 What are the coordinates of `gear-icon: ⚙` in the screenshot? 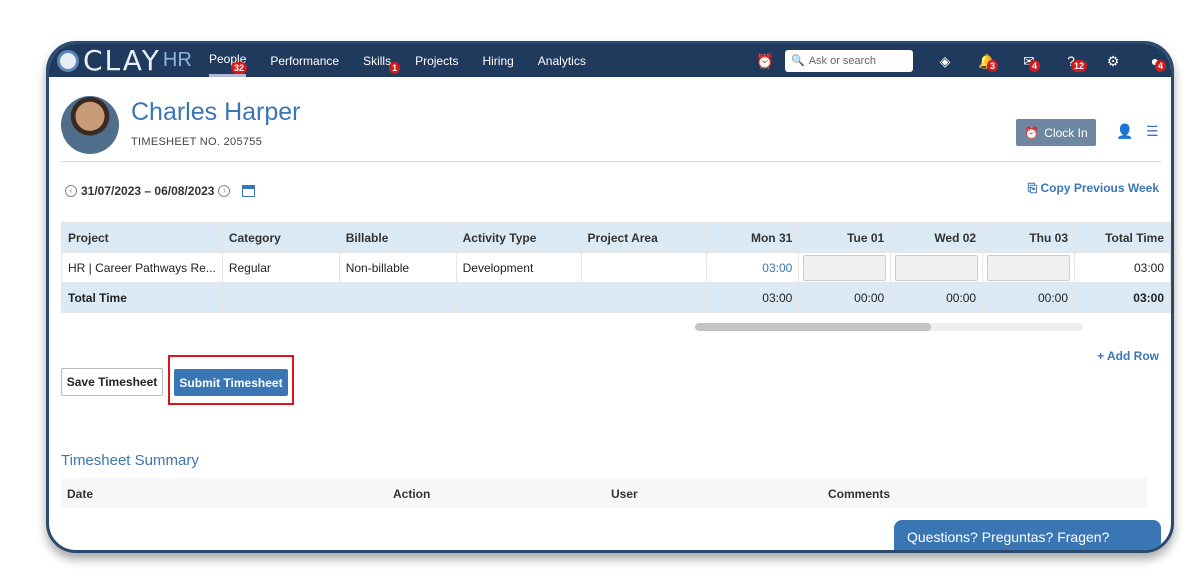 It's located at (1113, 61).